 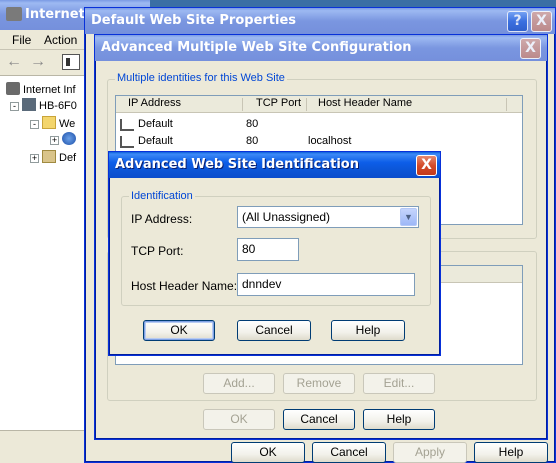 I want to click on tree-node-websites: - We, so click(x=52, y=123).